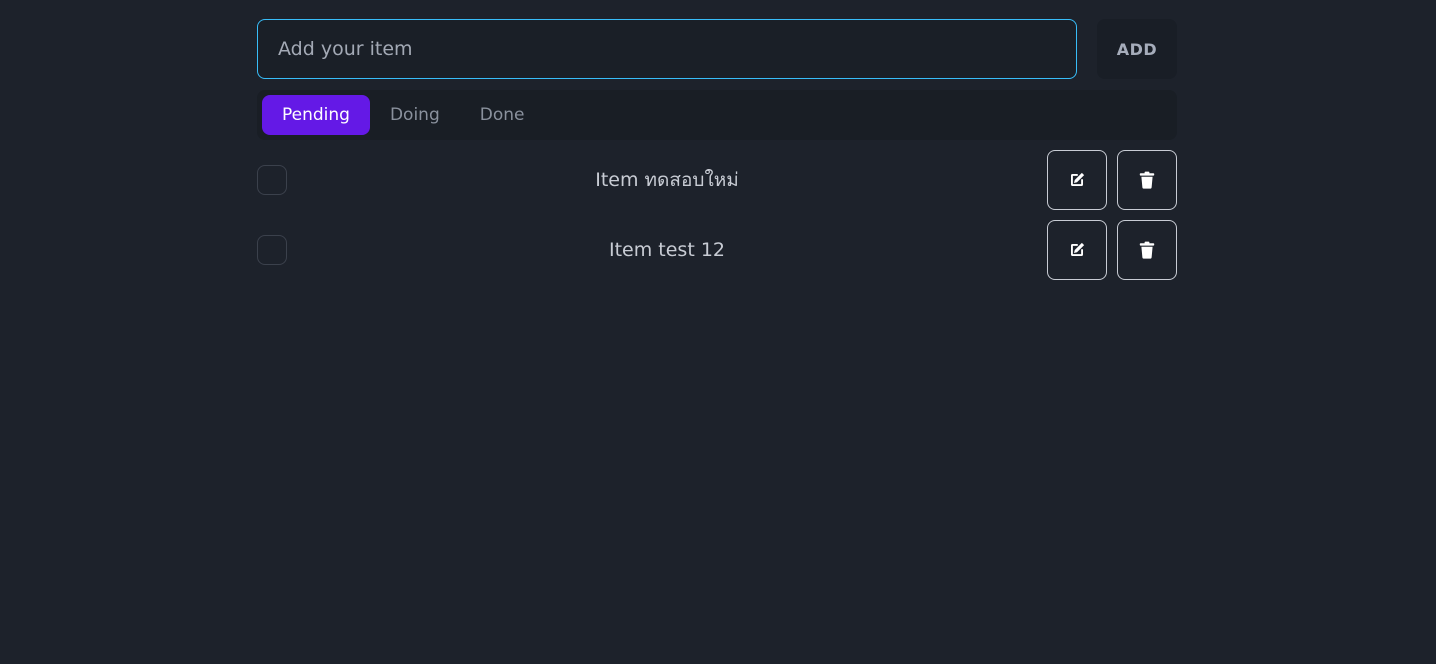  Describe the element at coordinates (717, 215) in the screenshot. I see `item-list: Item ทดสอบใหม่ Item test 12` at that location.